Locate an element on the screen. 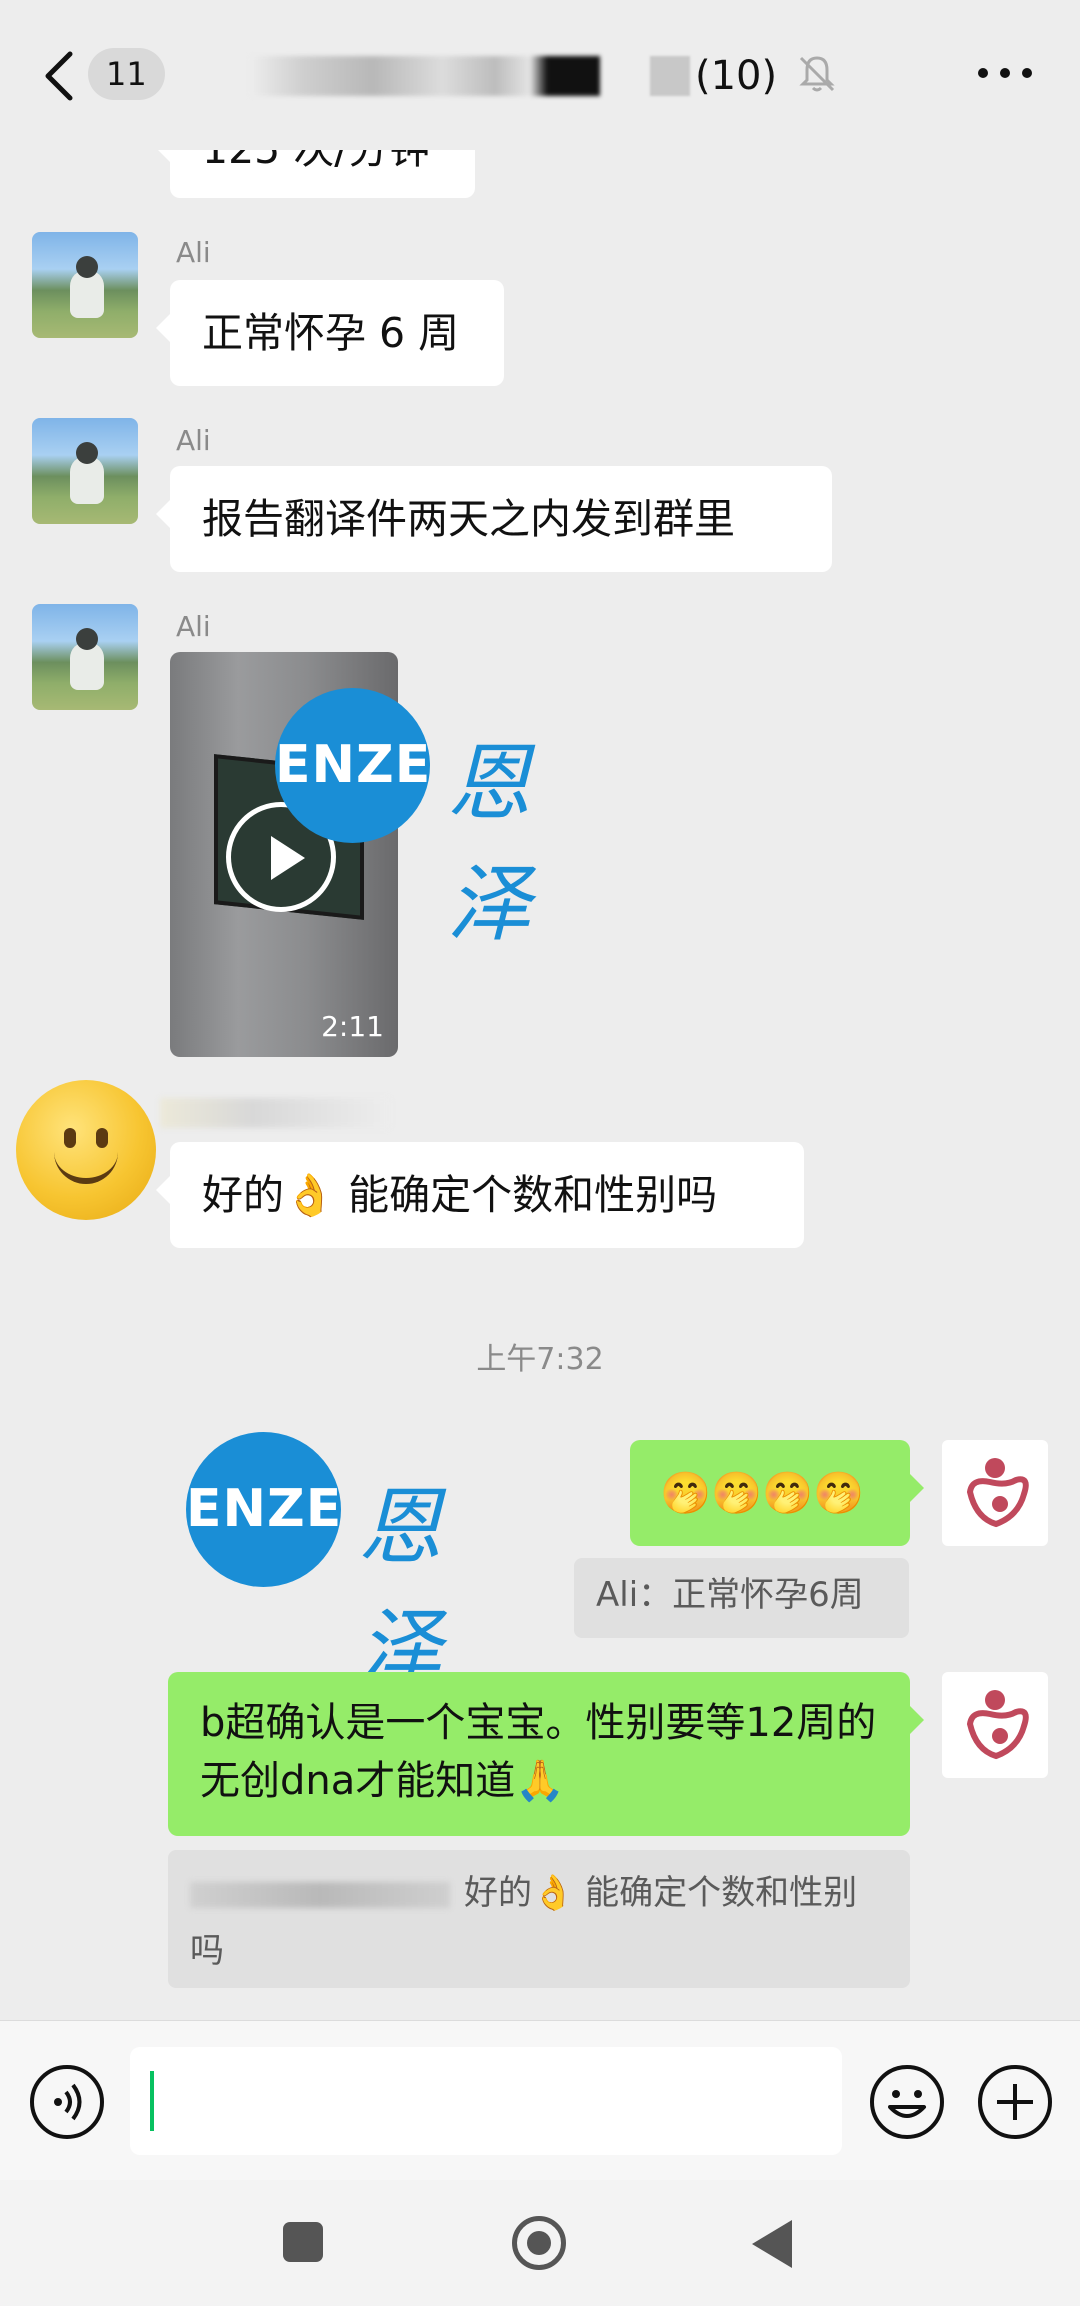  timestamp: 上午7:32 is located at coordinates (540, 1359).